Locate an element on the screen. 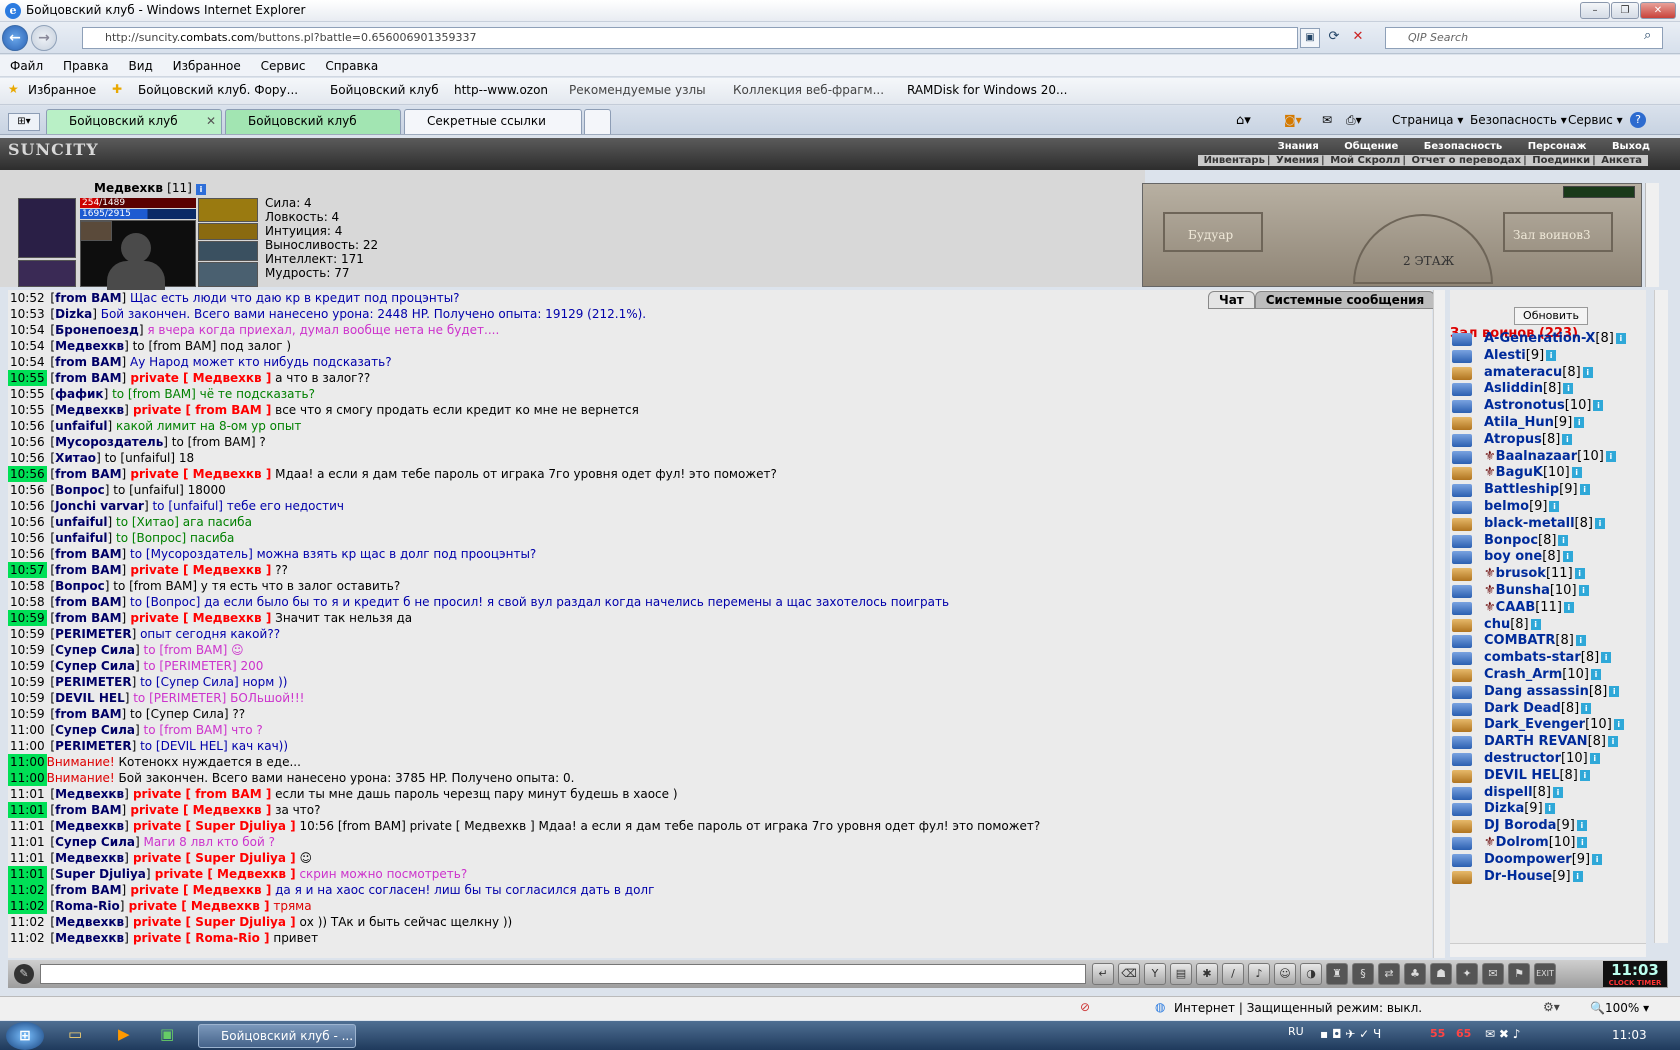 The height and width of the screenshot is (1050, 1680). chat-input is located at coordinates (563, 974).